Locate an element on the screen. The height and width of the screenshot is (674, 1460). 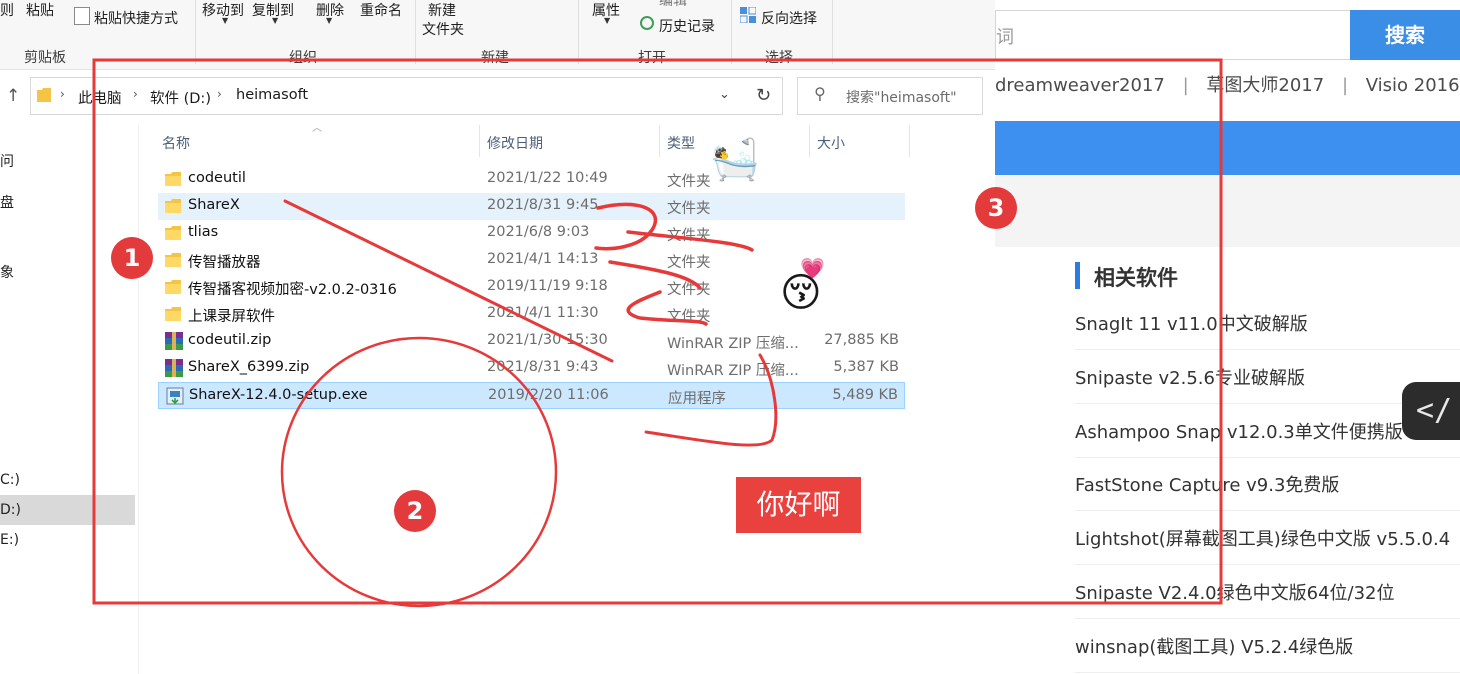
file-row: tlias 2021/6/8 9:03 文件夹 is located at coordinates (531, 233).